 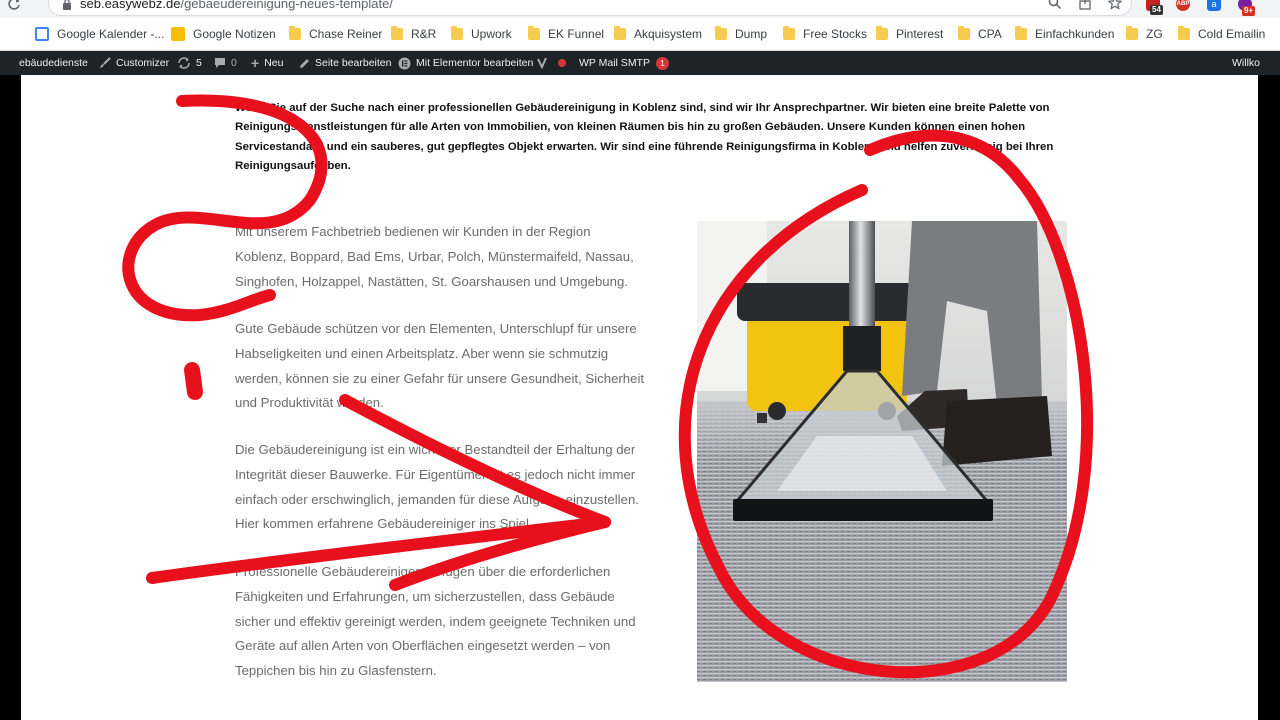 What do you see at coordinates (1085, 5) in the screenshot?
I see `share-icon` at bounding box center [1085, 5].